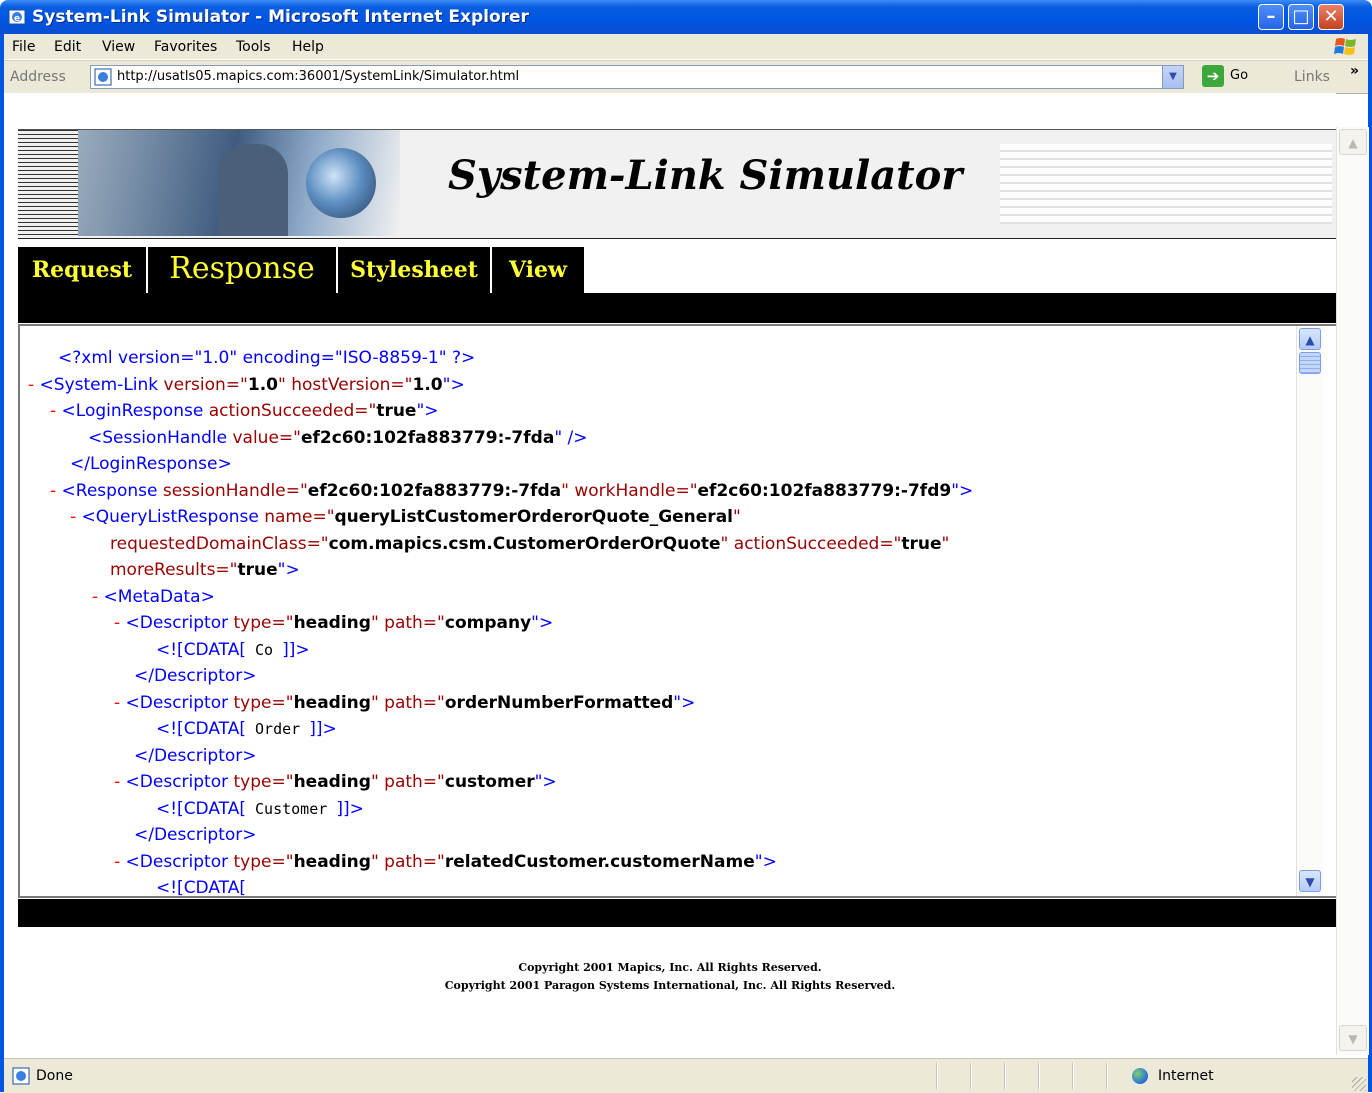 The image size is (1372, 1093). Describe the element at coordinates (341, 183) in the screenshot. I see `globe-icon` at that location.